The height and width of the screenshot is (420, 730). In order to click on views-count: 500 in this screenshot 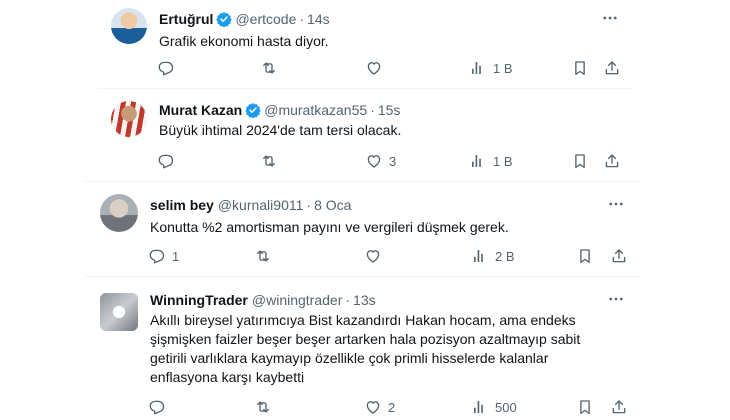, I will do `click(506, 407)`.